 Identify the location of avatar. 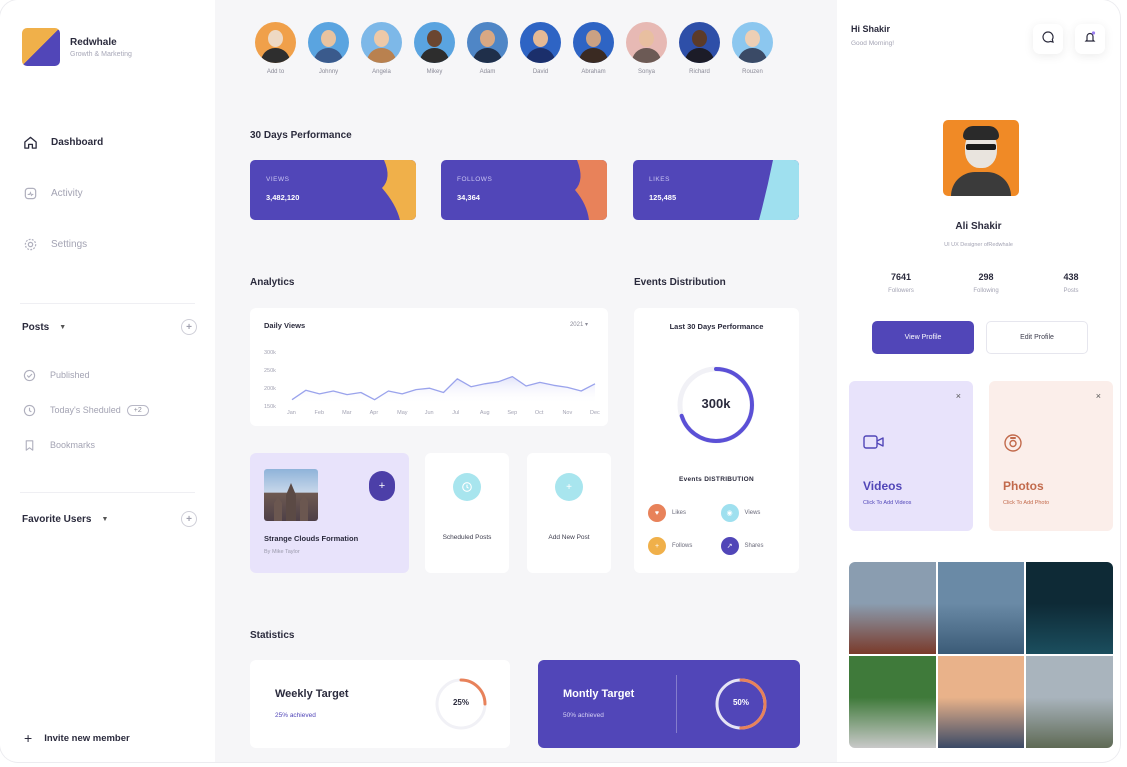
(328, 42).